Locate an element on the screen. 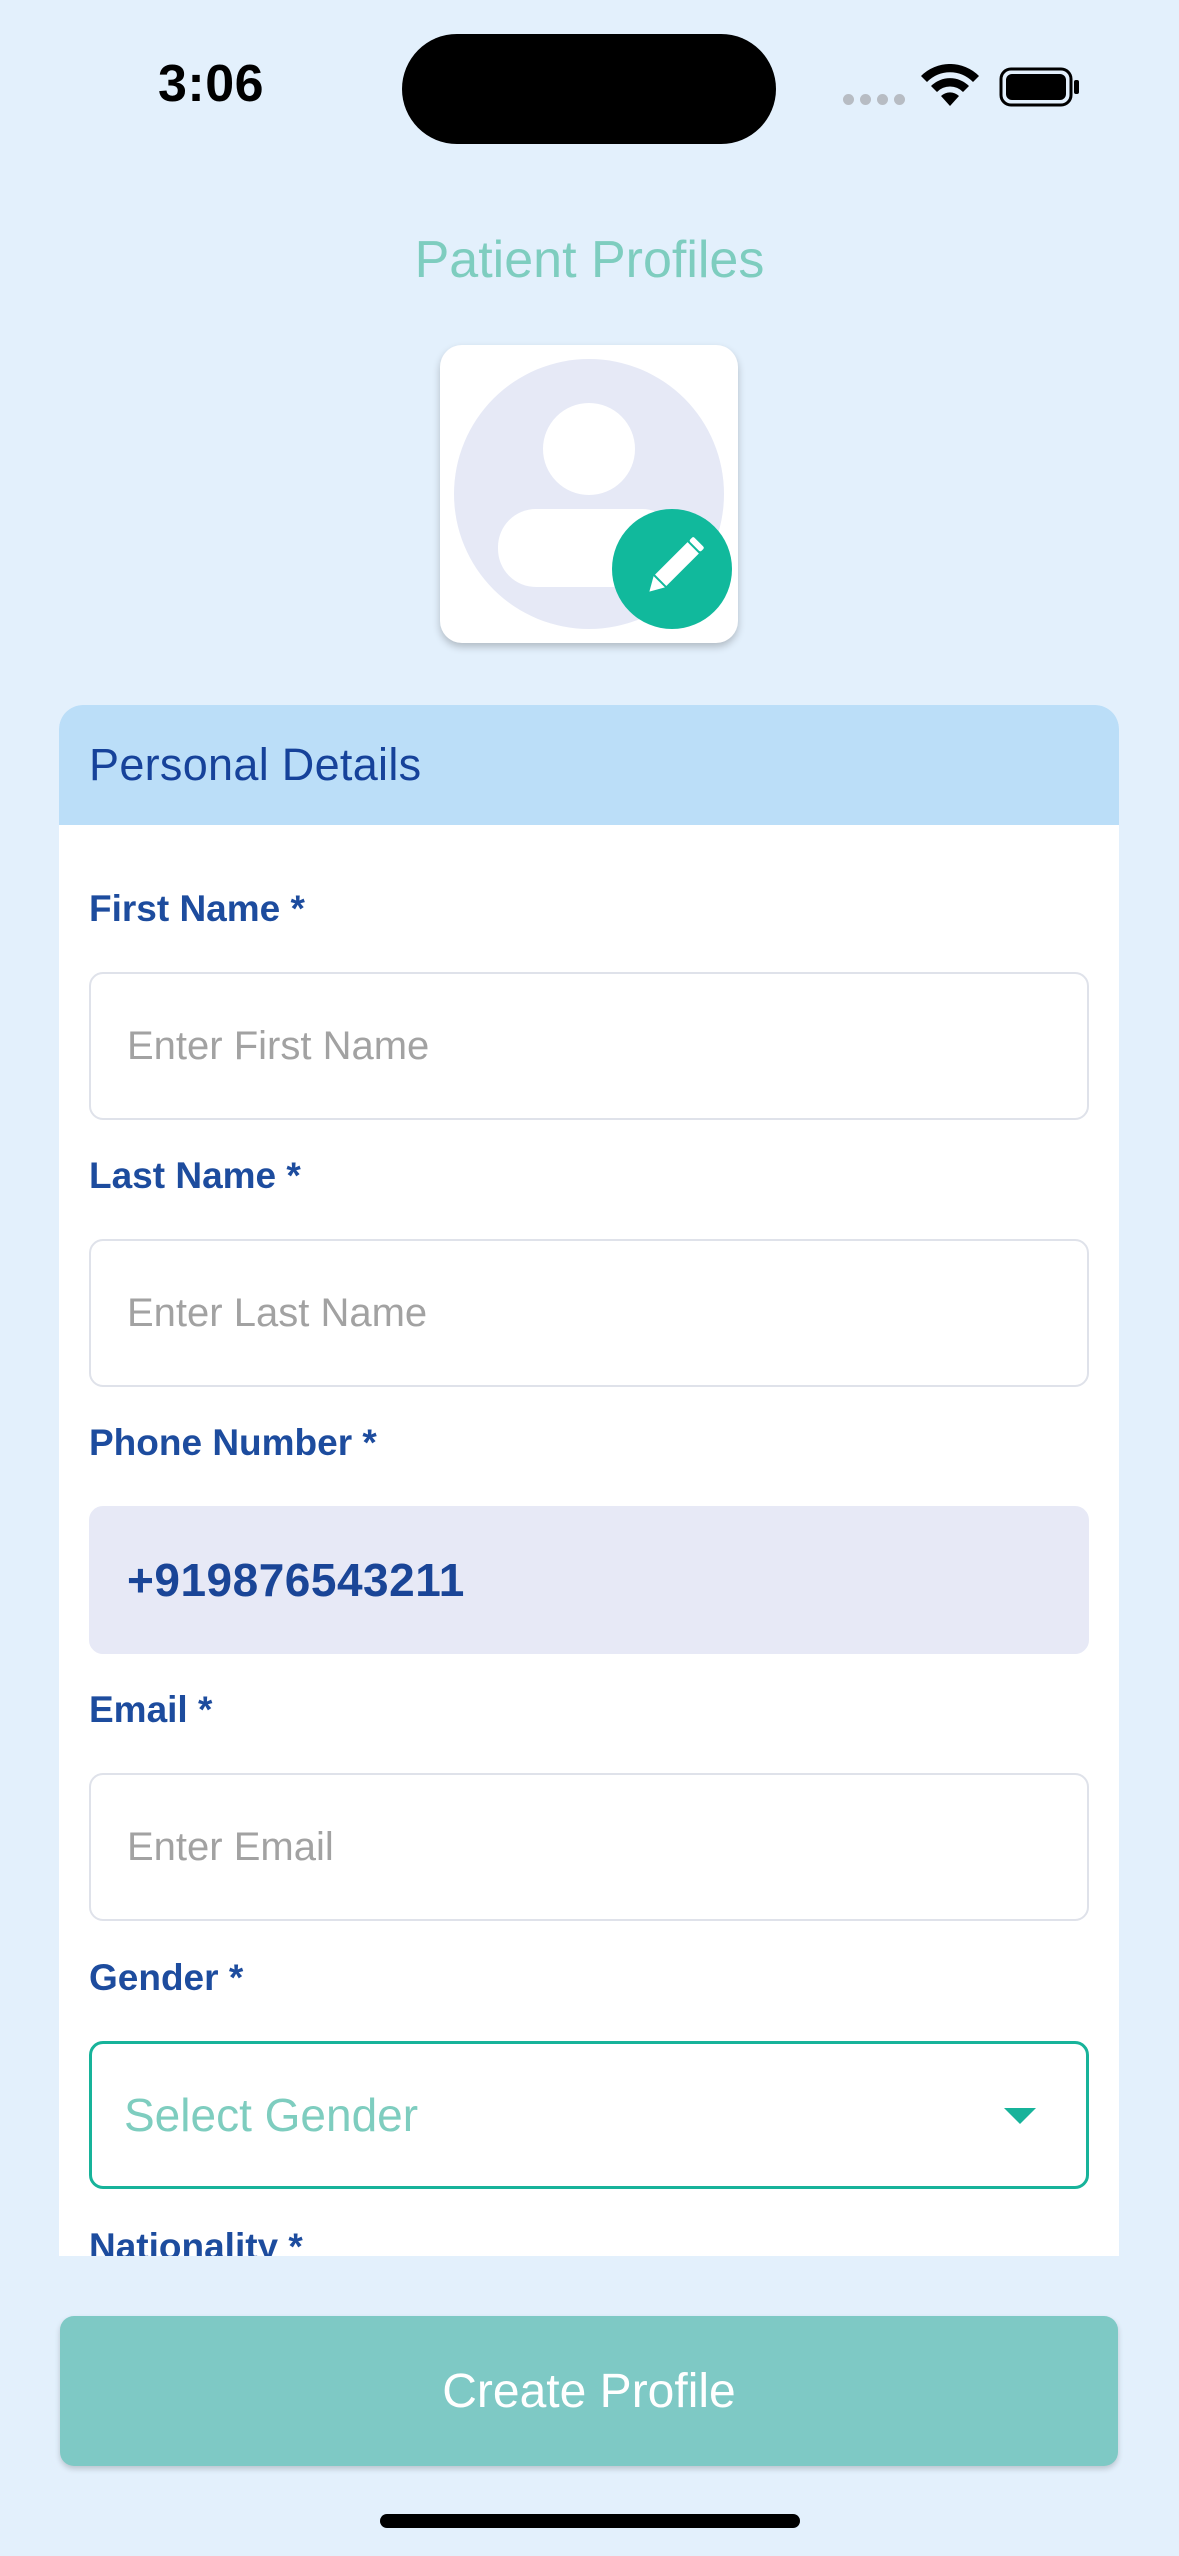  status-time: 3:06 is located at coordinates (211, 84).